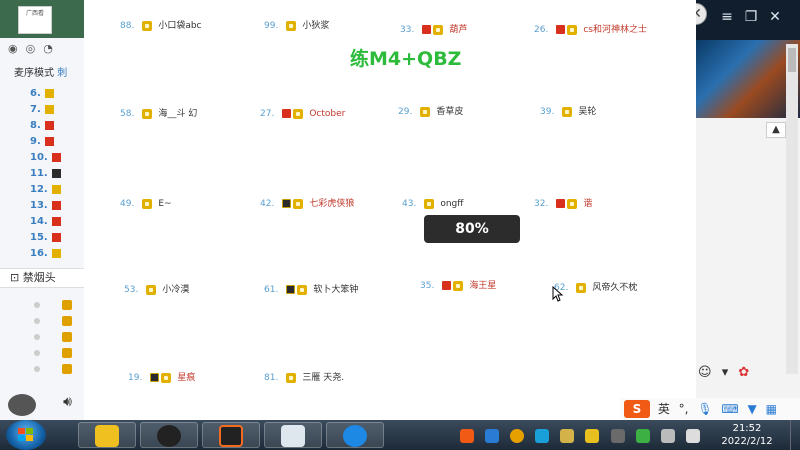 This screenshot has width=800, height=450. I want to click on g-tray-icon, so click(517, 435).